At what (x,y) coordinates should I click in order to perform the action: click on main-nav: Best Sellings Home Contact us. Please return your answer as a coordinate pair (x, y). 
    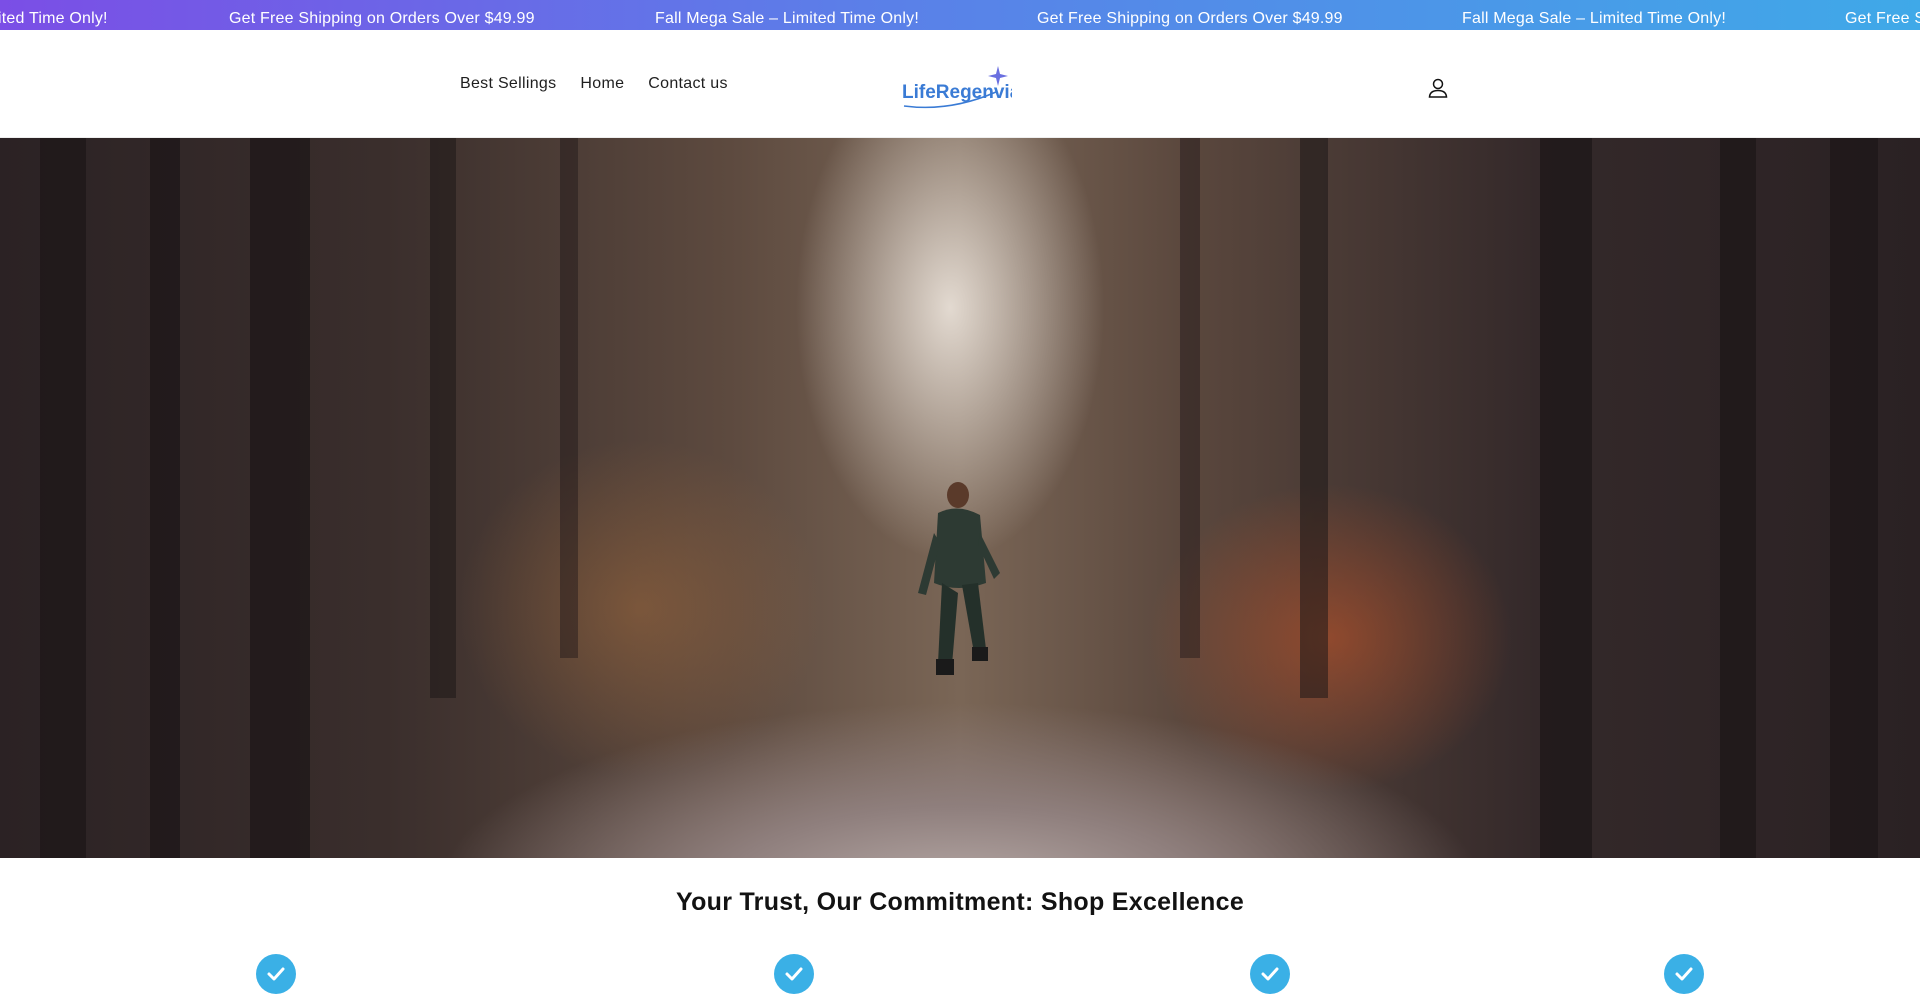
    Looking at the image, I should click on (606, 84).